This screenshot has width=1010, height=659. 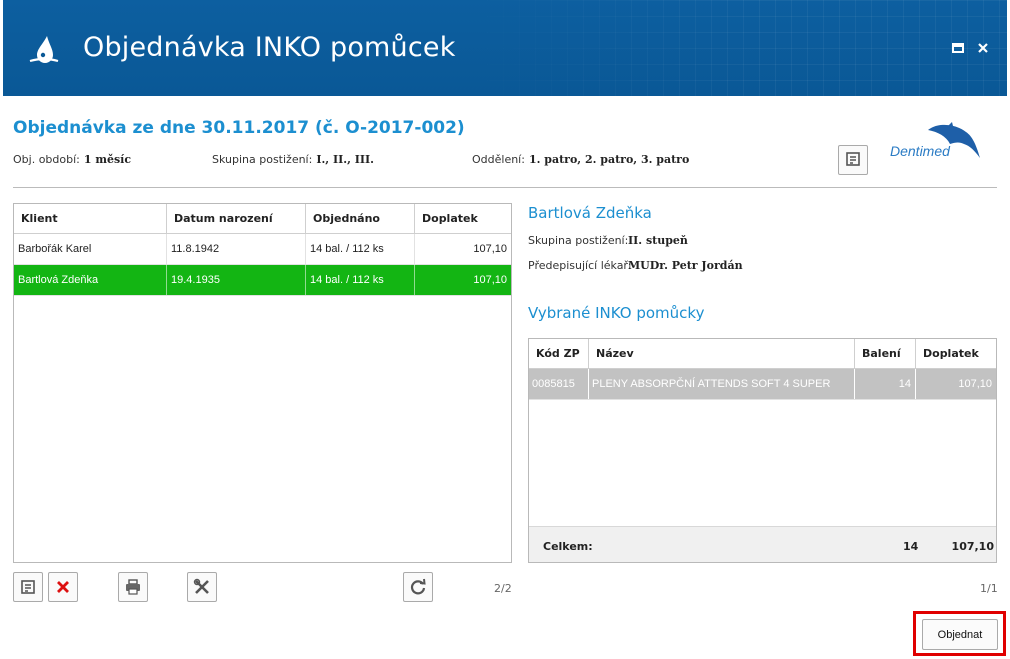 I want to click on window-title: Objednávka INKO pomůcek, so click(x=269, y=47).